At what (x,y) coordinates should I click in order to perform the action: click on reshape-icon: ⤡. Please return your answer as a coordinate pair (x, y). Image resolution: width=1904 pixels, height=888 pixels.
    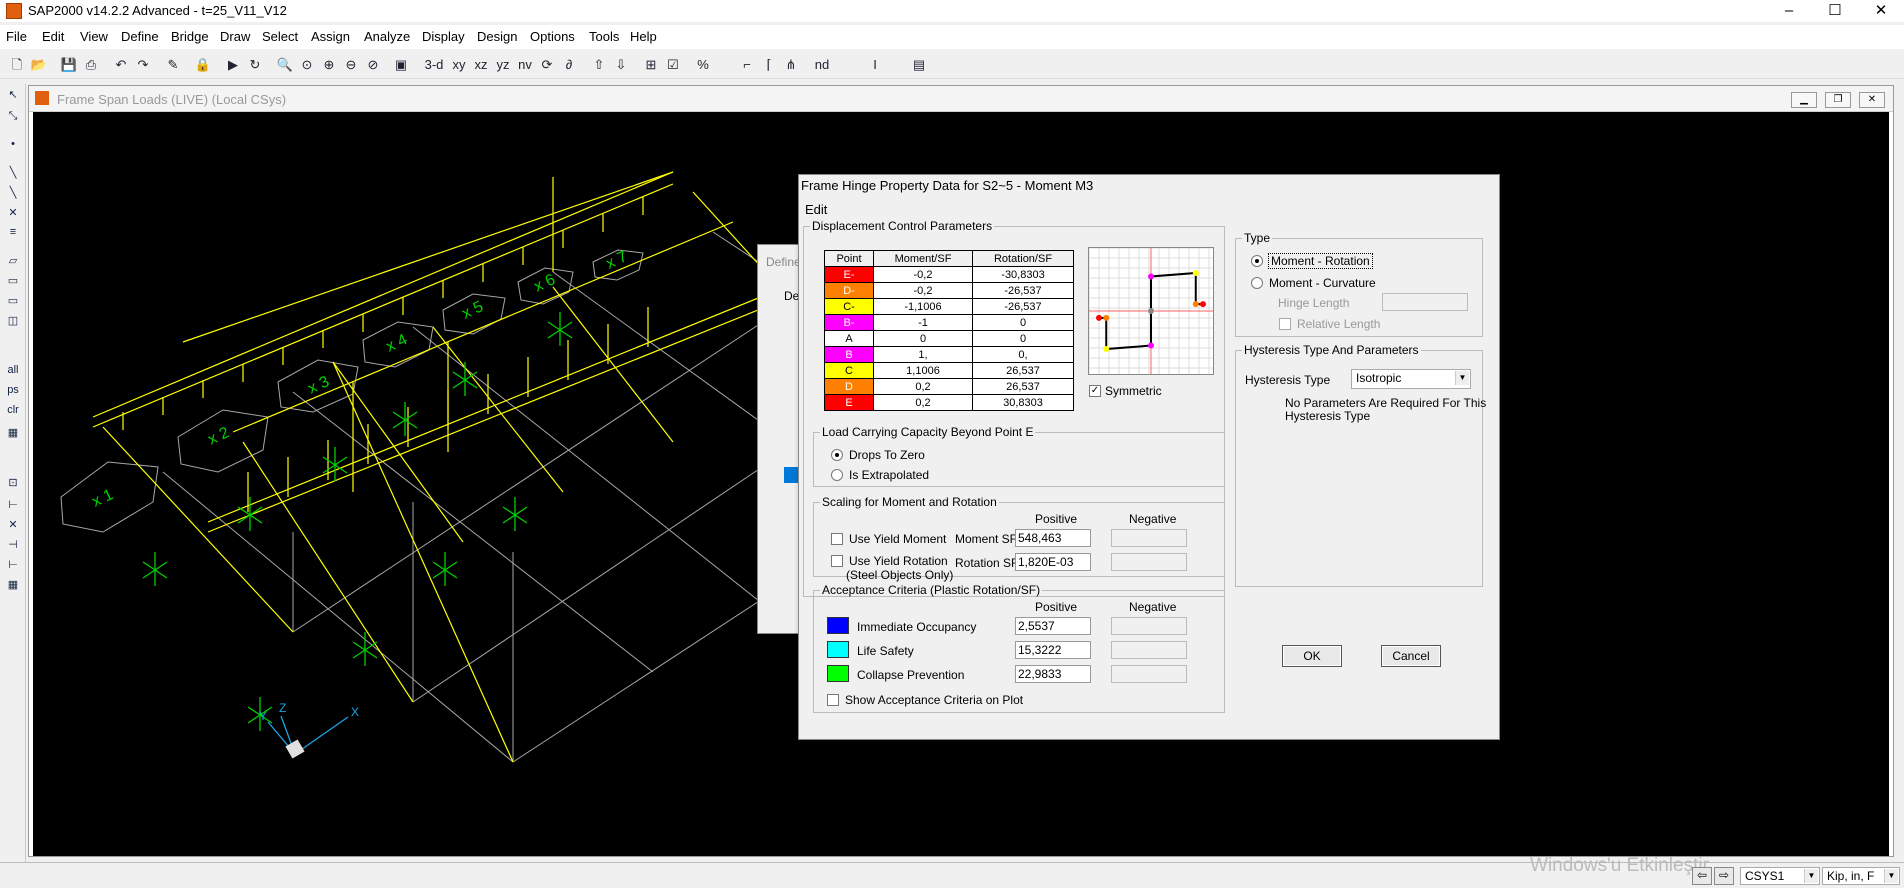
    Looking at the image, I should click on (13, 118).